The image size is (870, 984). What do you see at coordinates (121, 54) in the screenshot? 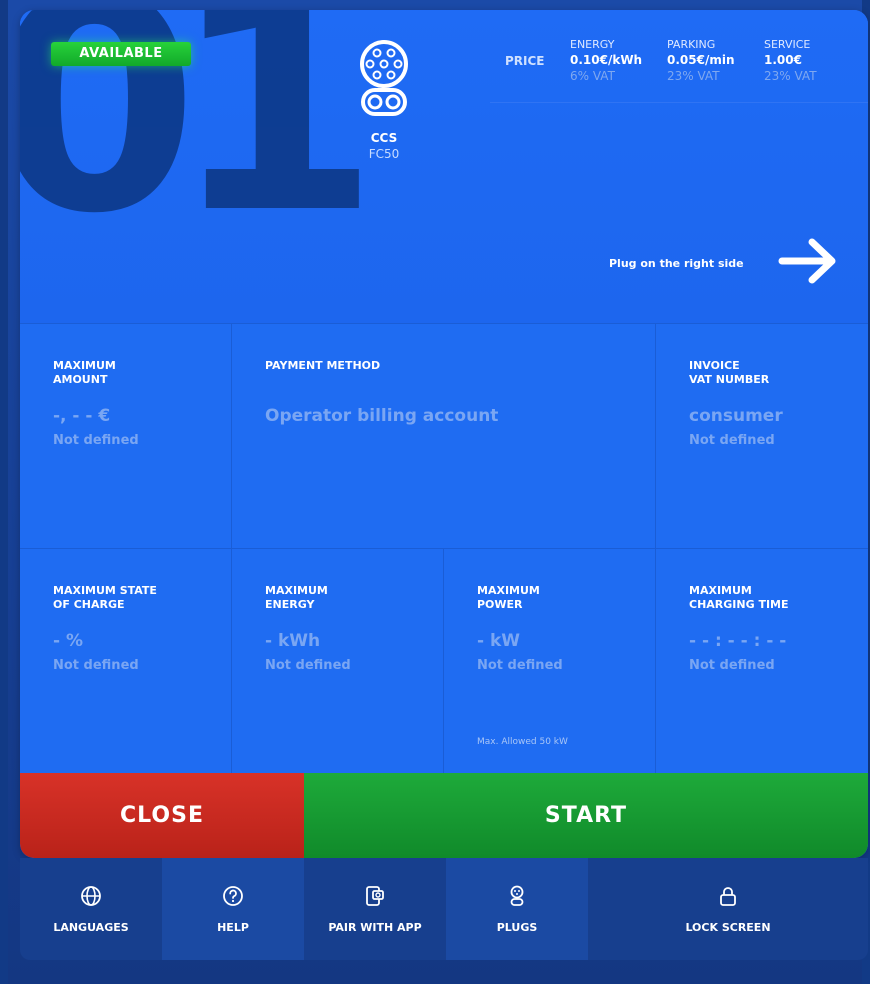
I see `status-badge: AVAILABLE` at bounding box center [121, 54].